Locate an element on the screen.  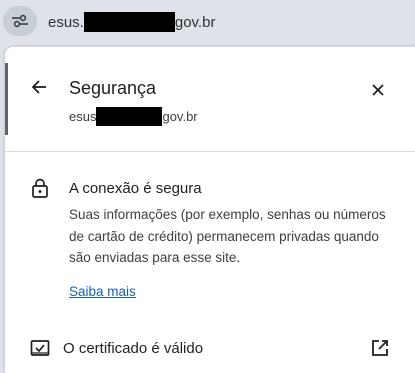
subtitle-suffix: gov.br is located at coordinates (180, 116).